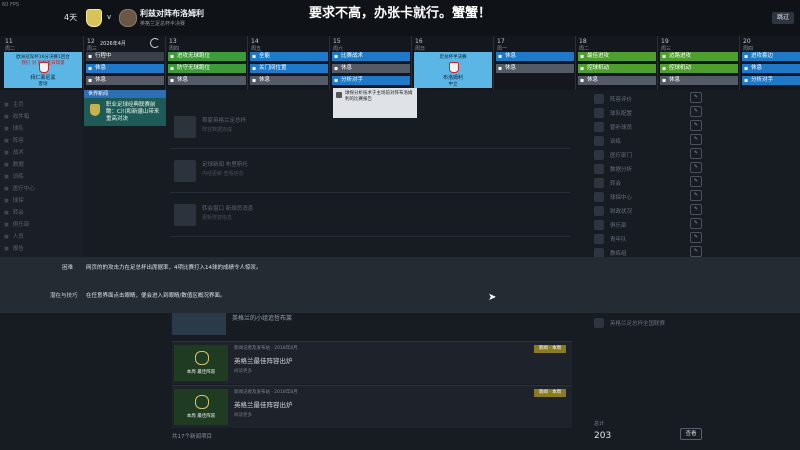  Describe the element at coordinates (618, 240) in the screenshot. I see `panel-item-label: 青年队` at that location.